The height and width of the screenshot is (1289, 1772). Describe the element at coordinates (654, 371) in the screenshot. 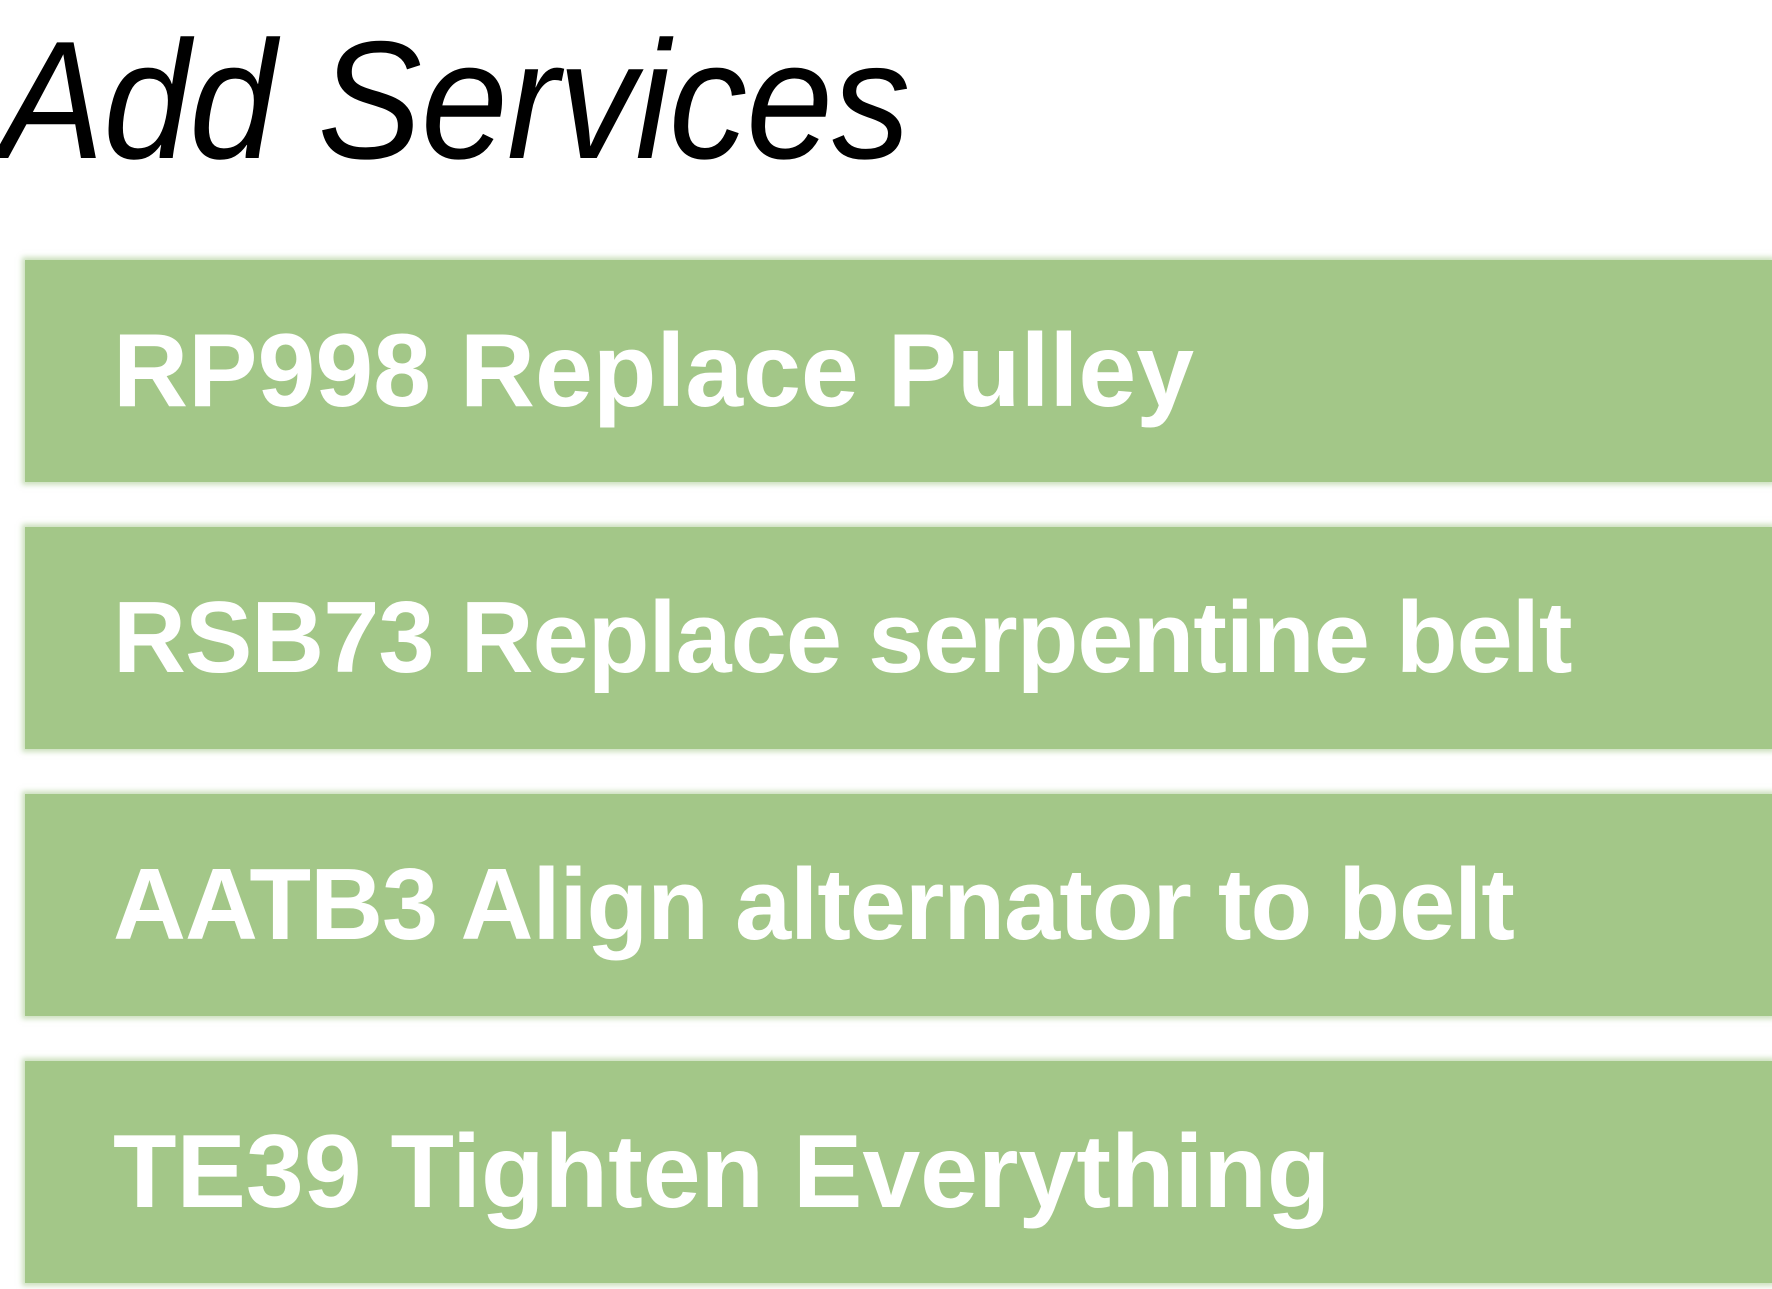

I see `service-item-label: RP998 Replace Pulley` at that location.